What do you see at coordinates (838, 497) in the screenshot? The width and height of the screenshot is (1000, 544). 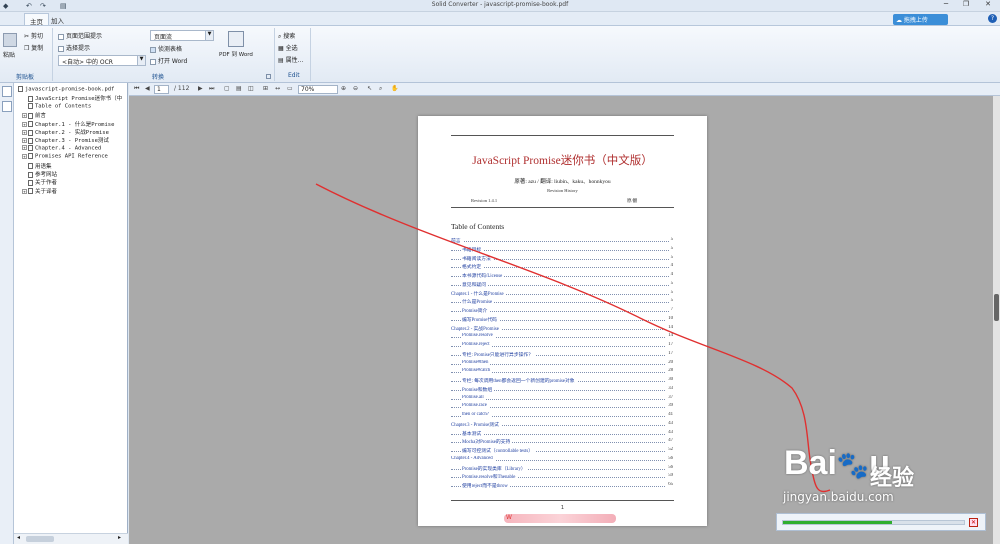 I see `watermark-url: jingyan.baidu.com` at bounding box center [838, 497].